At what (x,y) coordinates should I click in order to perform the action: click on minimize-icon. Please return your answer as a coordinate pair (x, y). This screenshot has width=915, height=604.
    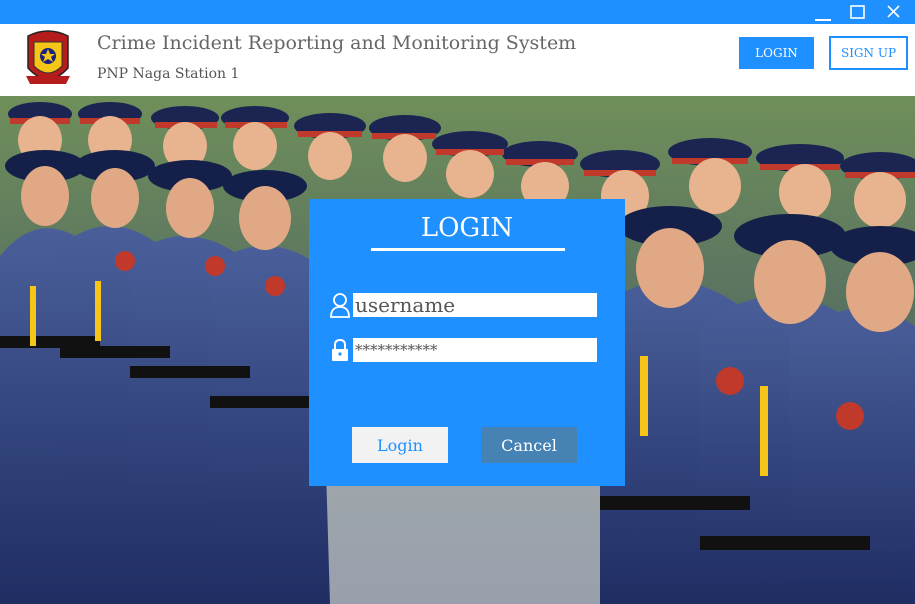
    Looking at the image, I should click on (823, 20).